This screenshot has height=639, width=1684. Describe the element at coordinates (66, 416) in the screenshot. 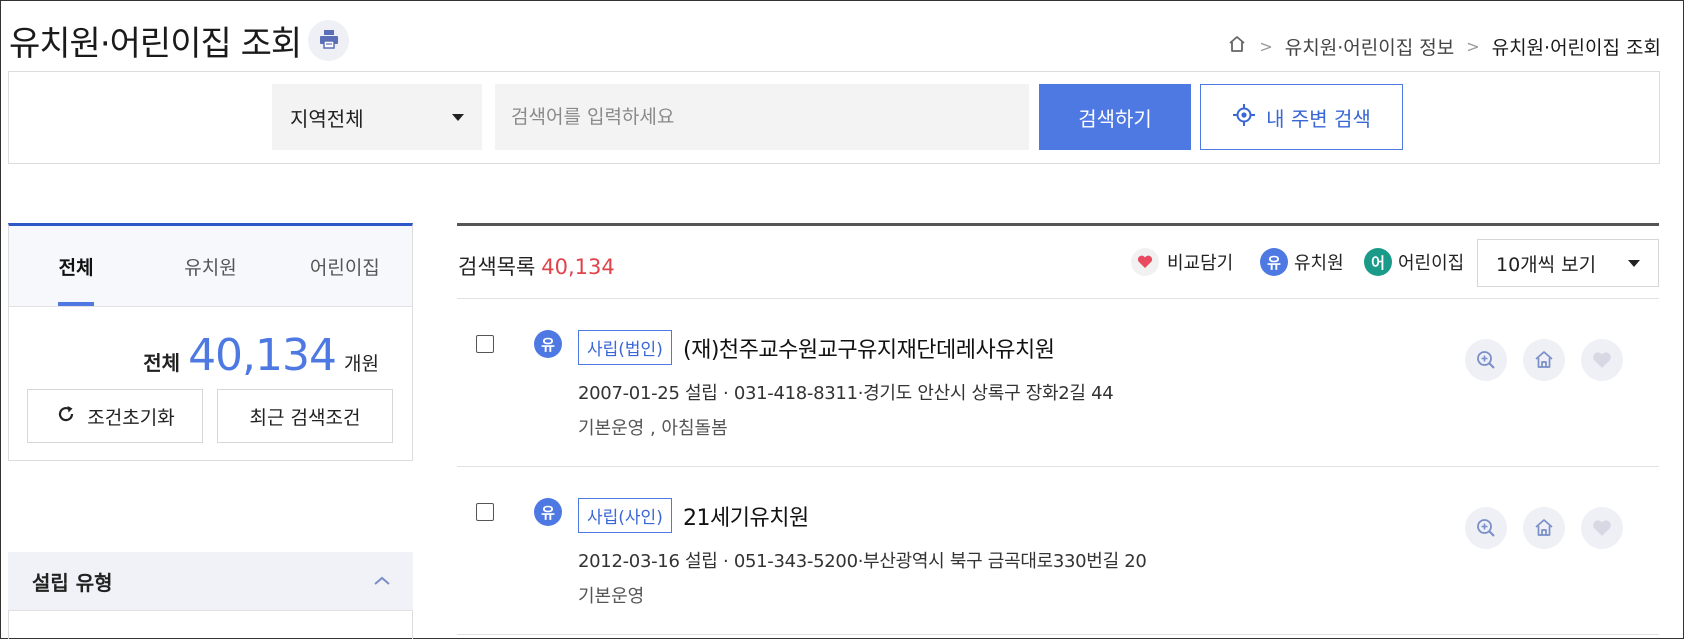

I see `refresh-icon` at that location.